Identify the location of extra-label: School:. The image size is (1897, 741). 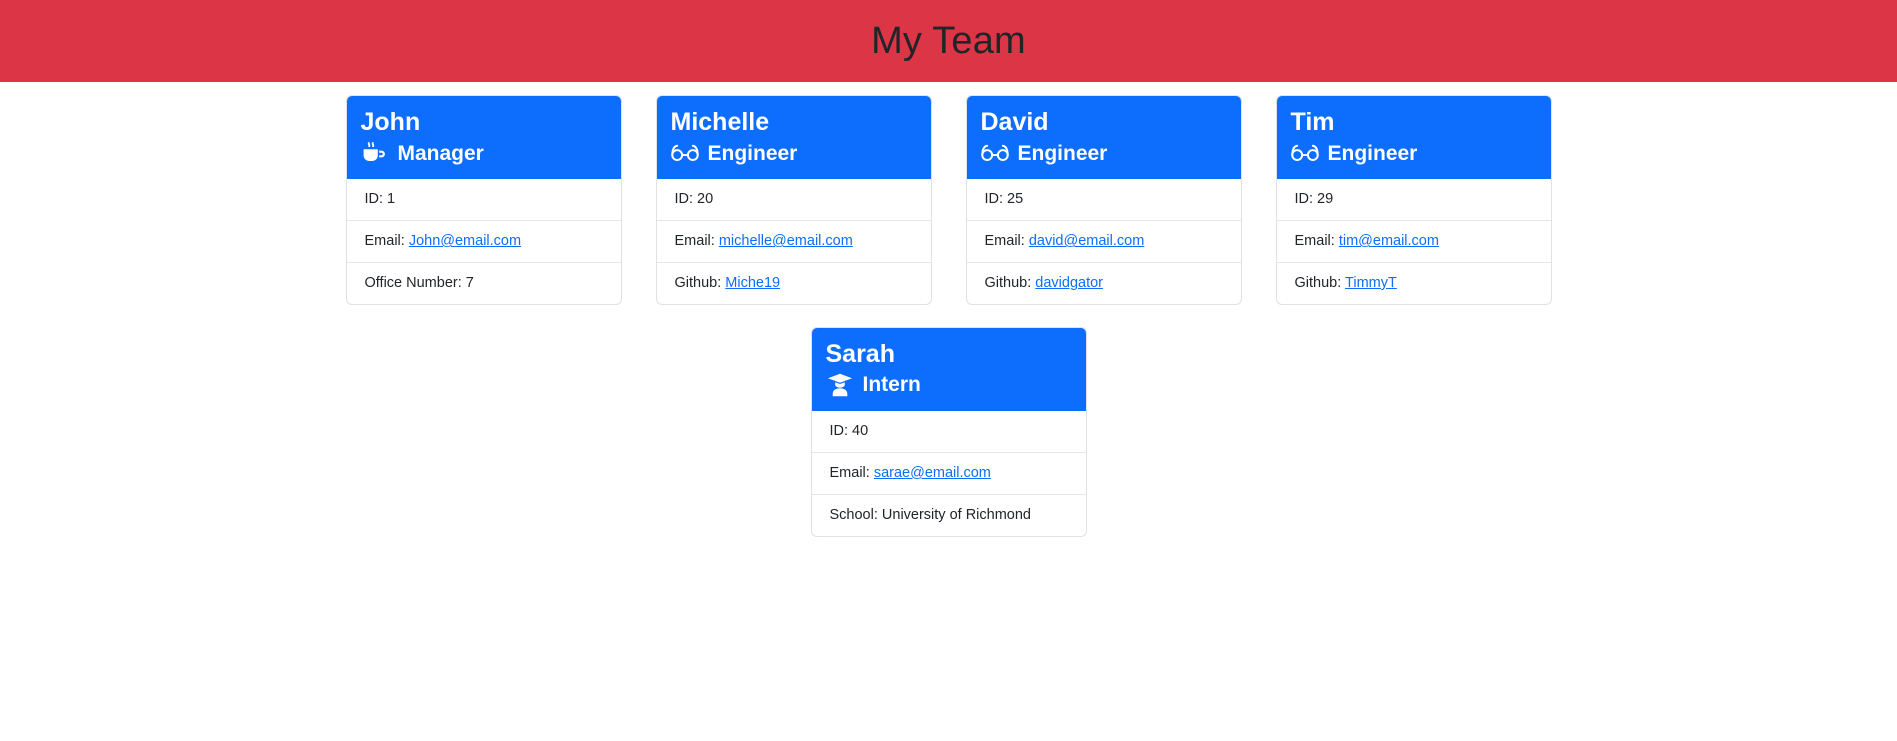
(855, 514).